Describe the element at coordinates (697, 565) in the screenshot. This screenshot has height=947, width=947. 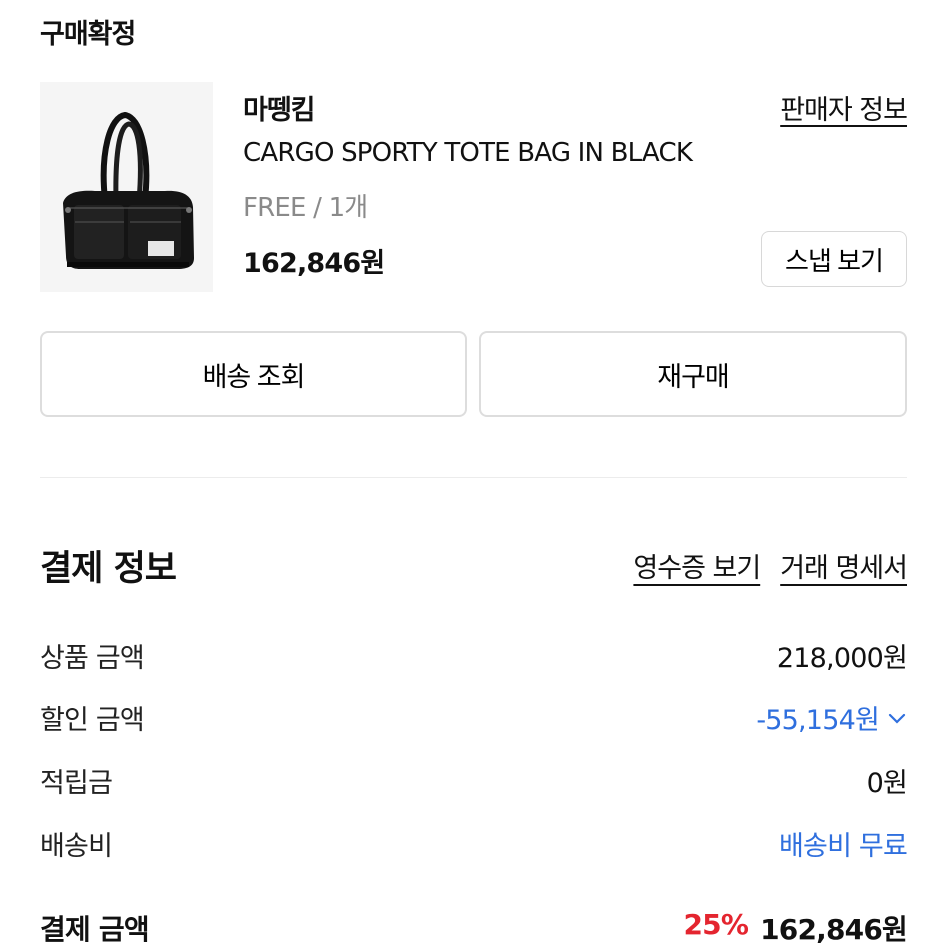
I see `receipt-link: 영수증 보기` at that location.